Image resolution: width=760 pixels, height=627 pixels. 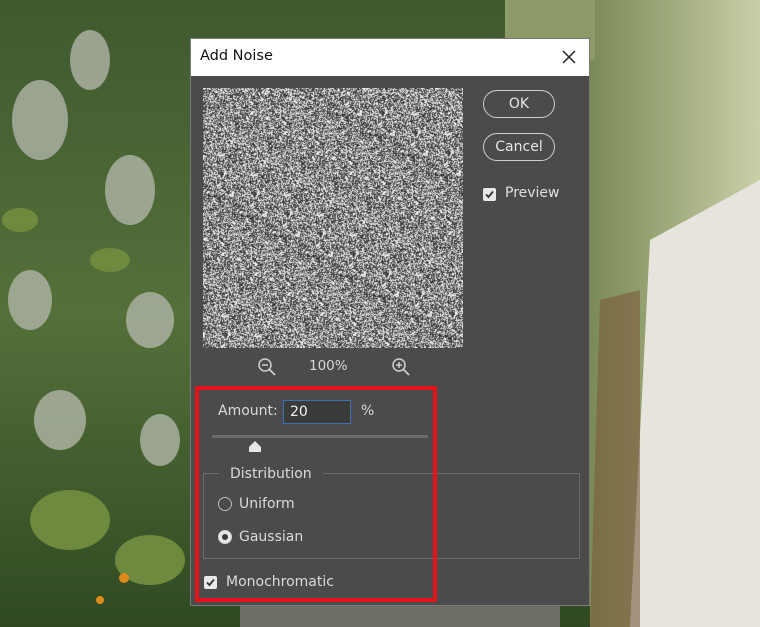 What do you see at coordinates (267, 504) in the screenshot?
I see `uniform-label: Uniform` at bounding box center [267, 504].